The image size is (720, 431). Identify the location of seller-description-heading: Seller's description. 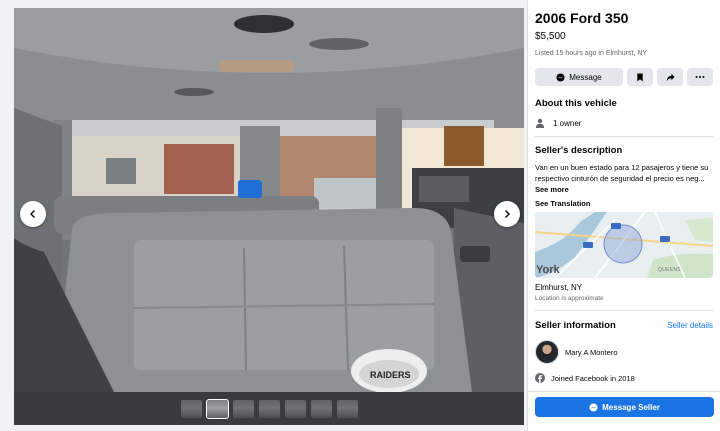
(579, 150).